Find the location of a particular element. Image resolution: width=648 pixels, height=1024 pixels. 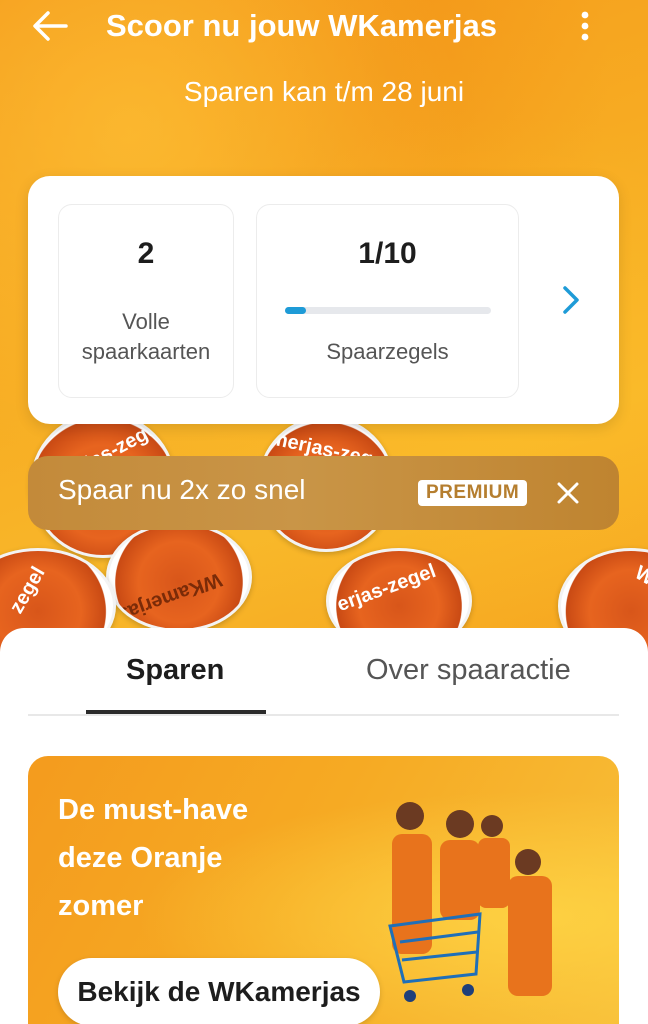

stamp-sticker: WKamerjas is located at coordinates (179, 577).